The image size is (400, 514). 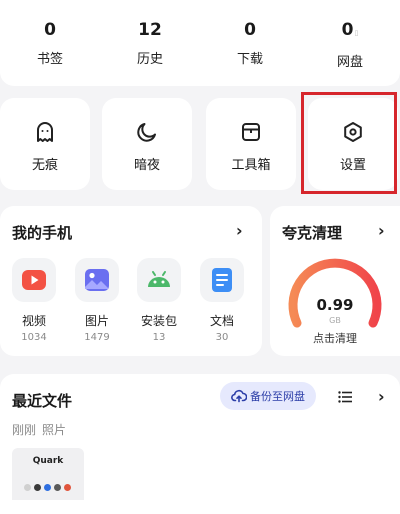 What do you see at coordinates (48, 474) in the screenshot?
I see `recent-file-thumbnail: Quark` at bounding box center [48, 474].